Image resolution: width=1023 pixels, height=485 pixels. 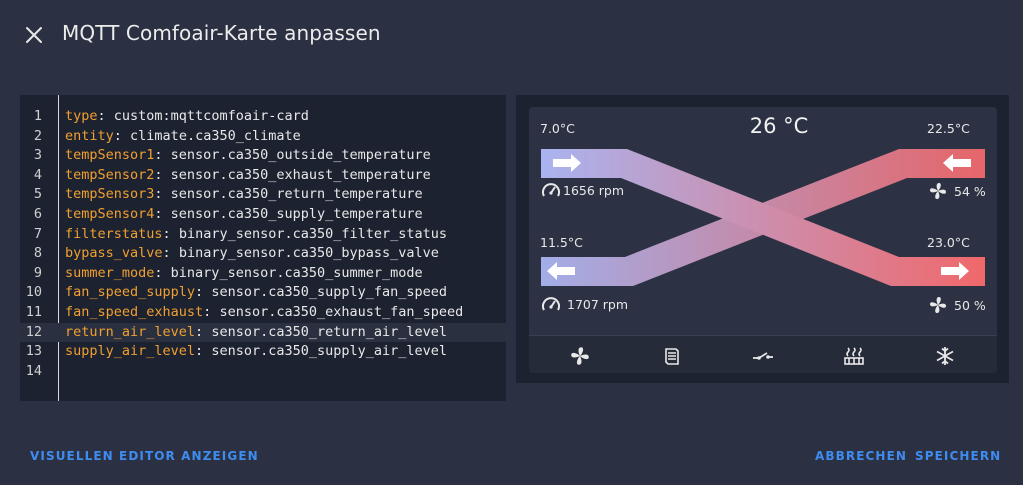 What do you see at coordinates (948, 242) in the screenshot?
I see `supply-temperature: 23.0°C` at bounding box center [948, 242].